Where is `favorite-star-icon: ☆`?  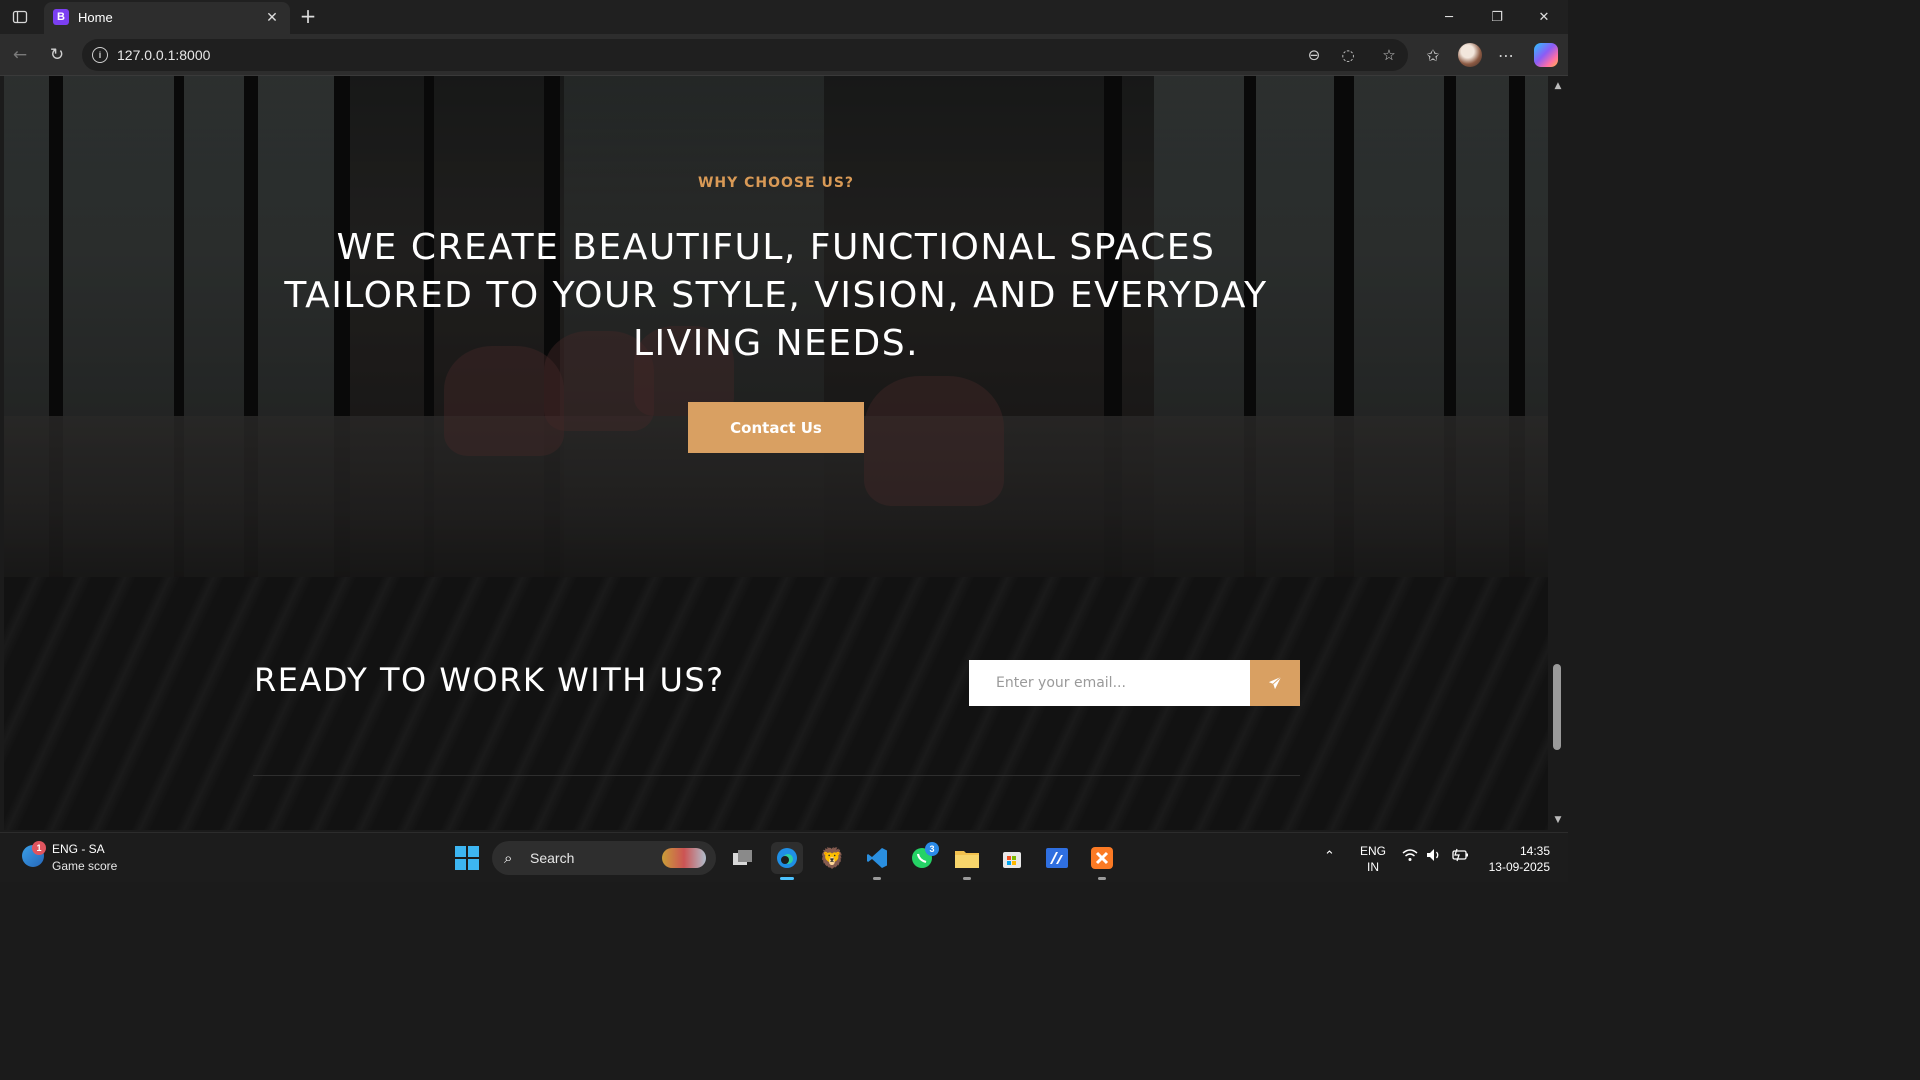
favorite-star-icon: ☆ is located at coordinates (1389, 55).